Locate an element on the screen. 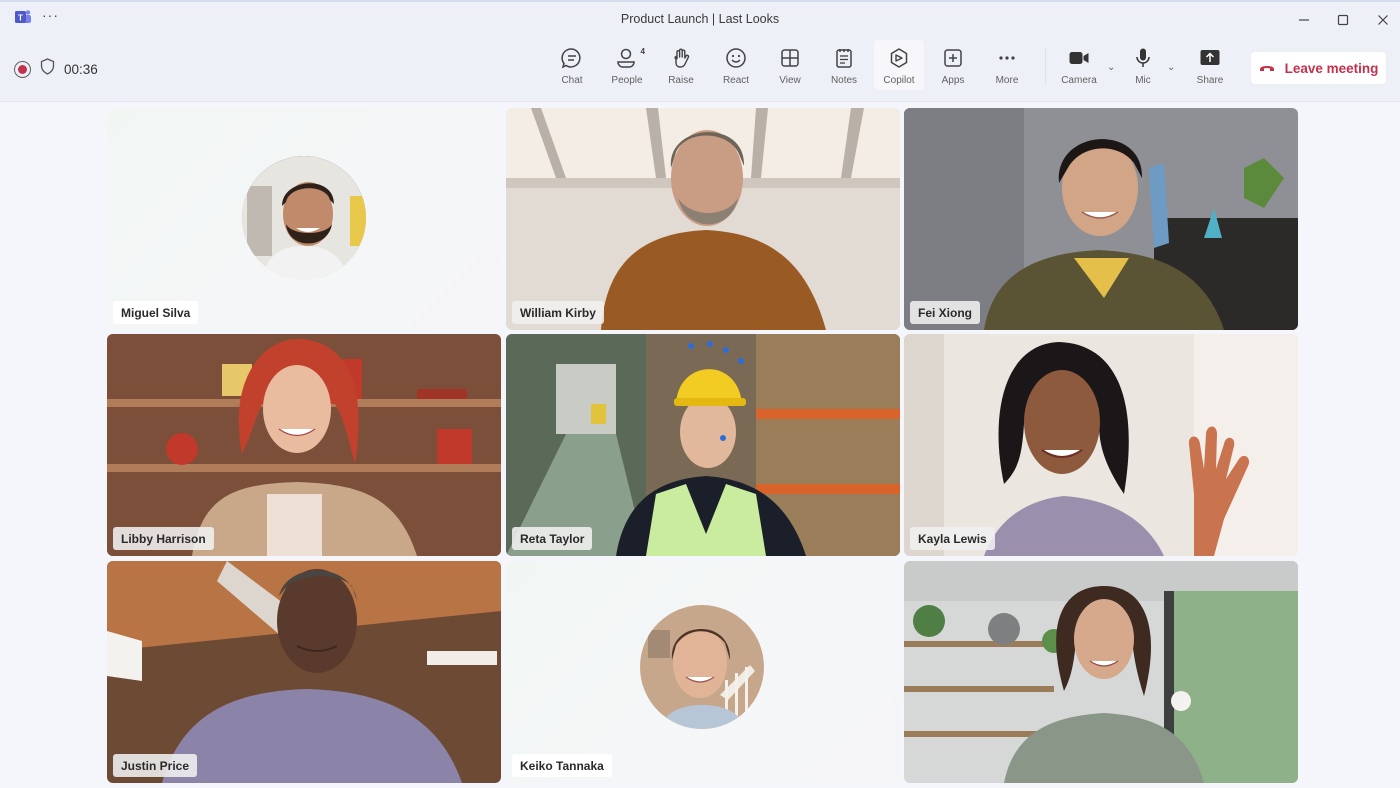 Image resolution: width=1400 pixels, height=788 pixels. camera-icon is located at coordinates (1079, 58).